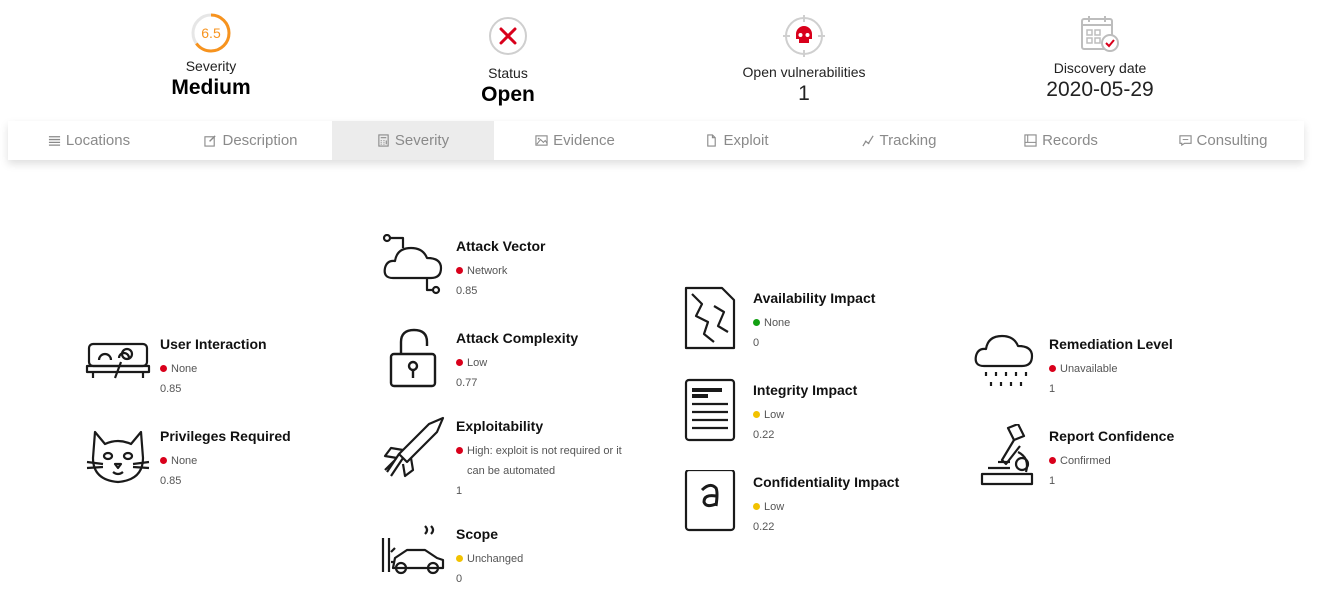  What do you see at coordinates (1111, 461) in the screenshot?
I see `metric-level: Confirmed` at bounding box center [1111, 461].